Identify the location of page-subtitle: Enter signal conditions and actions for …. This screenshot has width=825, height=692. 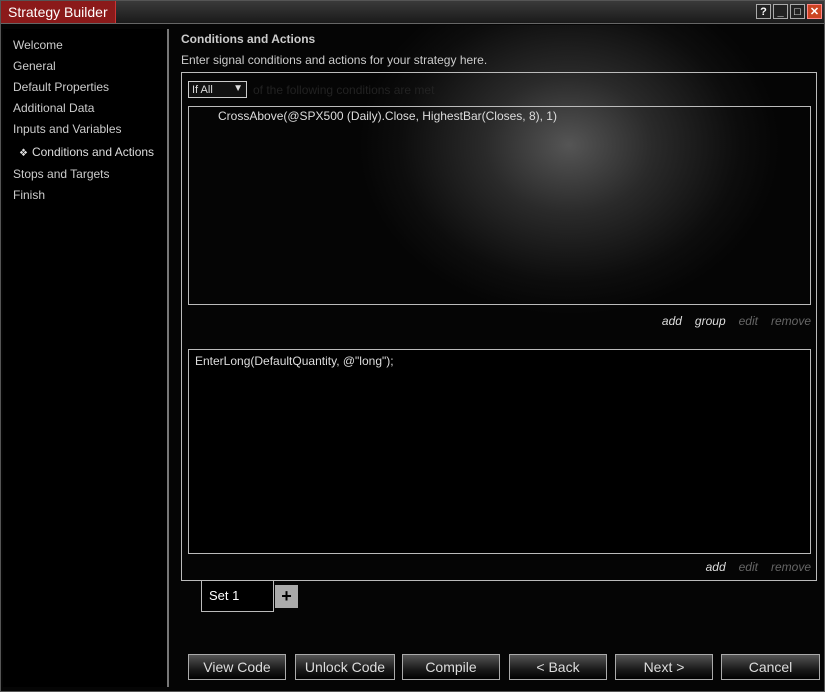
(334, 60).